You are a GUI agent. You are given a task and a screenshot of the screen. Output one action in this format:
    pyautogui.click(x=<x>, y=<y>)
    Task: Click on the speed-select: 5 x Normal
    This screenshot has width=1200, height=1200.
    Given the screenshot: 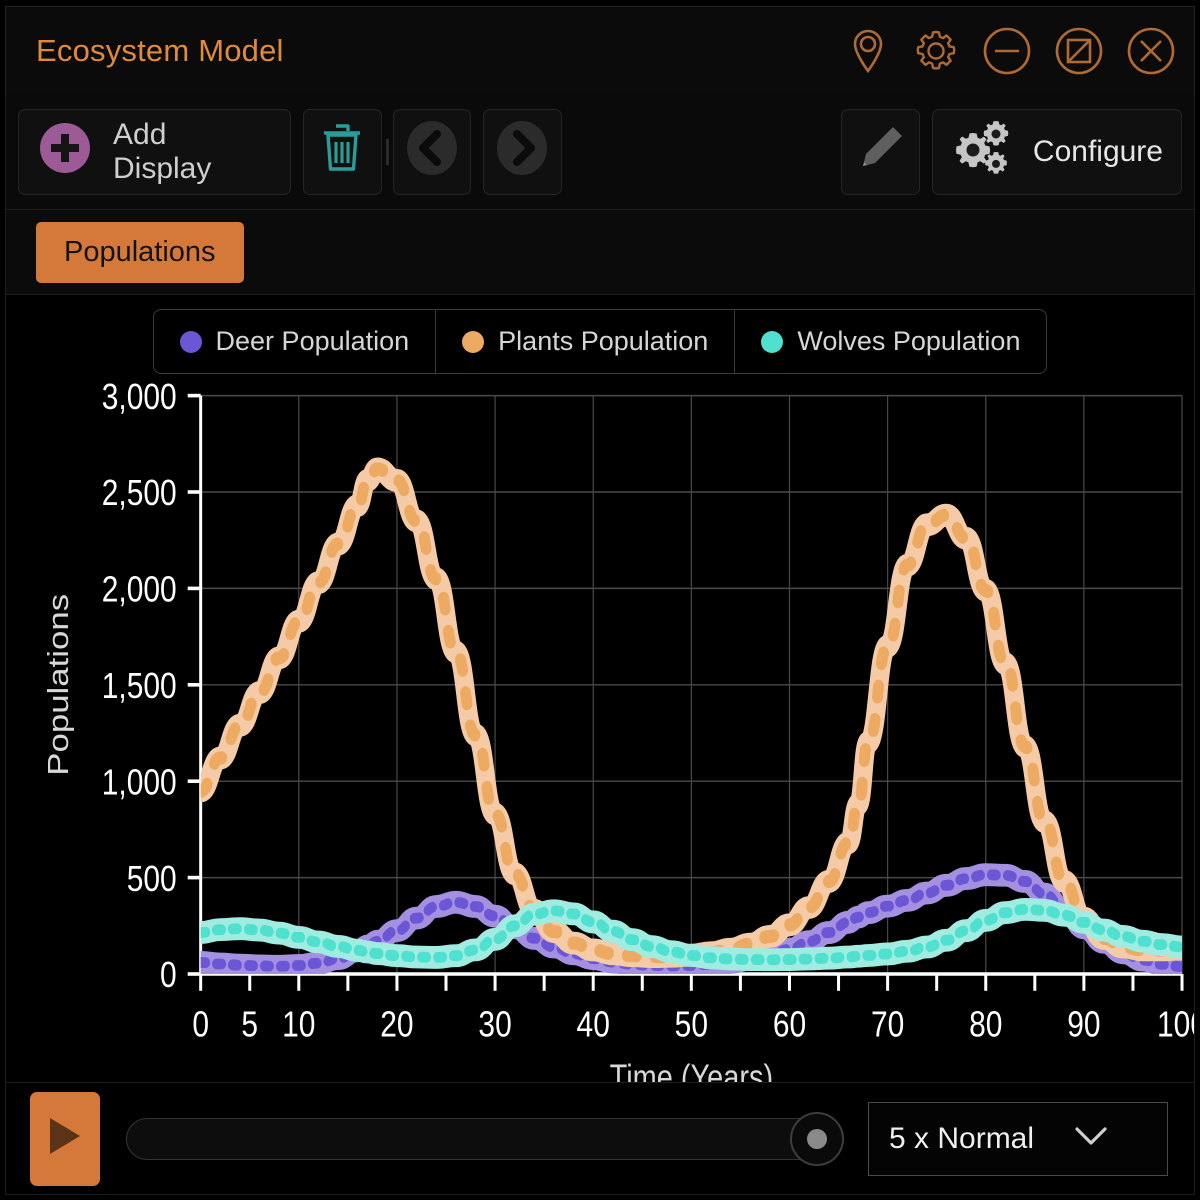 What is the action you would take?
    pyautogui.click(x=1018, y=1138)
    